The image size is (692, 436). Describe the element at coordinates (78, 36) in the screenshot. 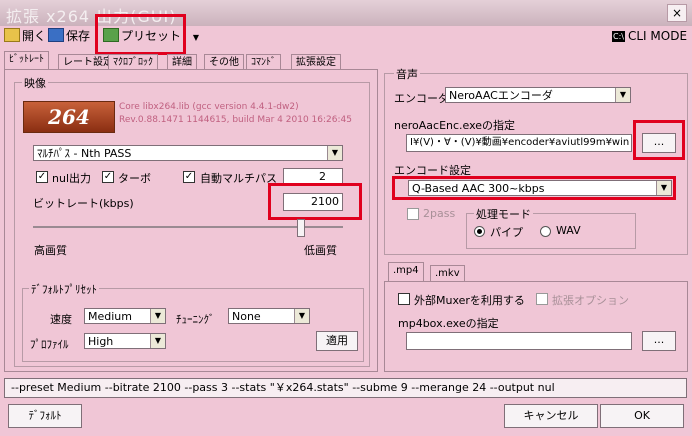

I see `save-label: 保存` at that location.